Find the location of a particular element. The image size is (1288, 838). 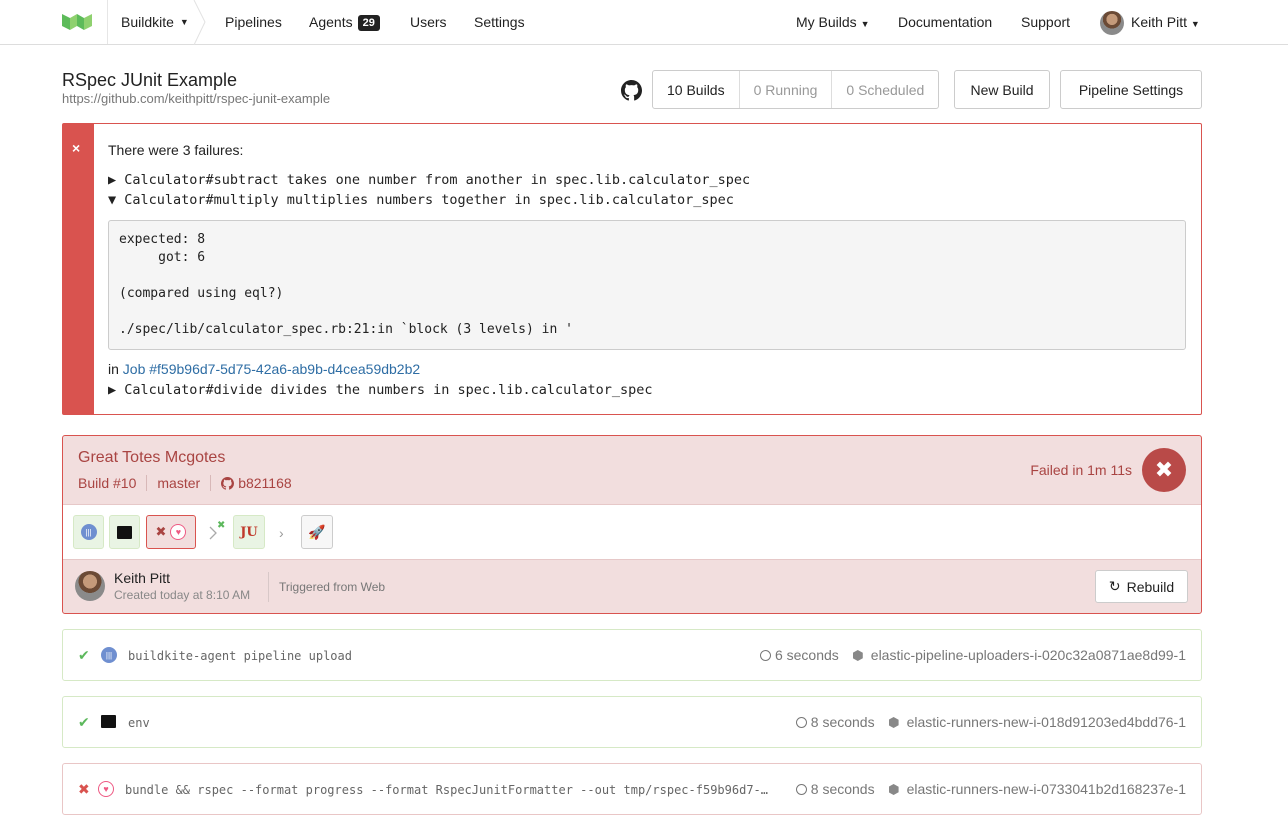

job-duration-text: 6 seconds is located at coordinates (806, 655).